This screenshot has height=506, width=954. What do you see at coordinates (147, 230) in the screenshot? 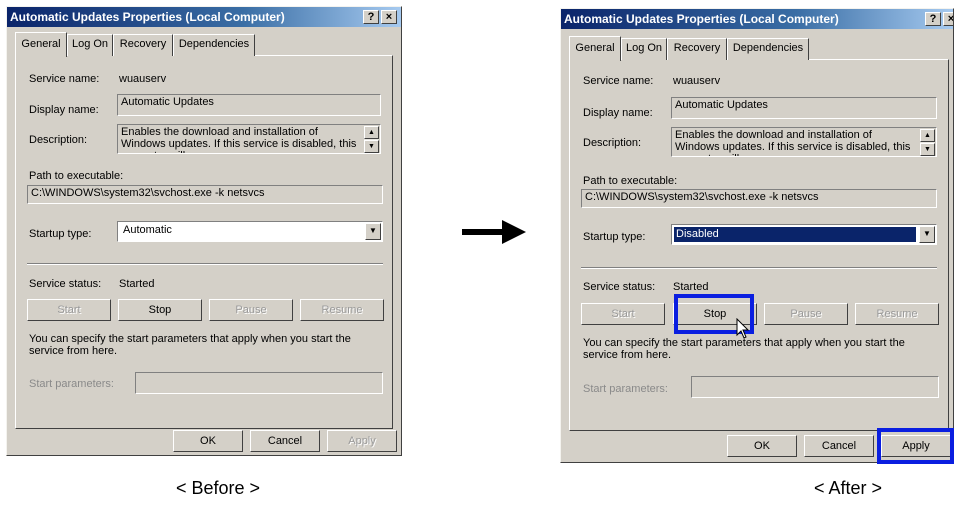
I see `startup-type-value: Automatic` at bounding box center [147, 230].